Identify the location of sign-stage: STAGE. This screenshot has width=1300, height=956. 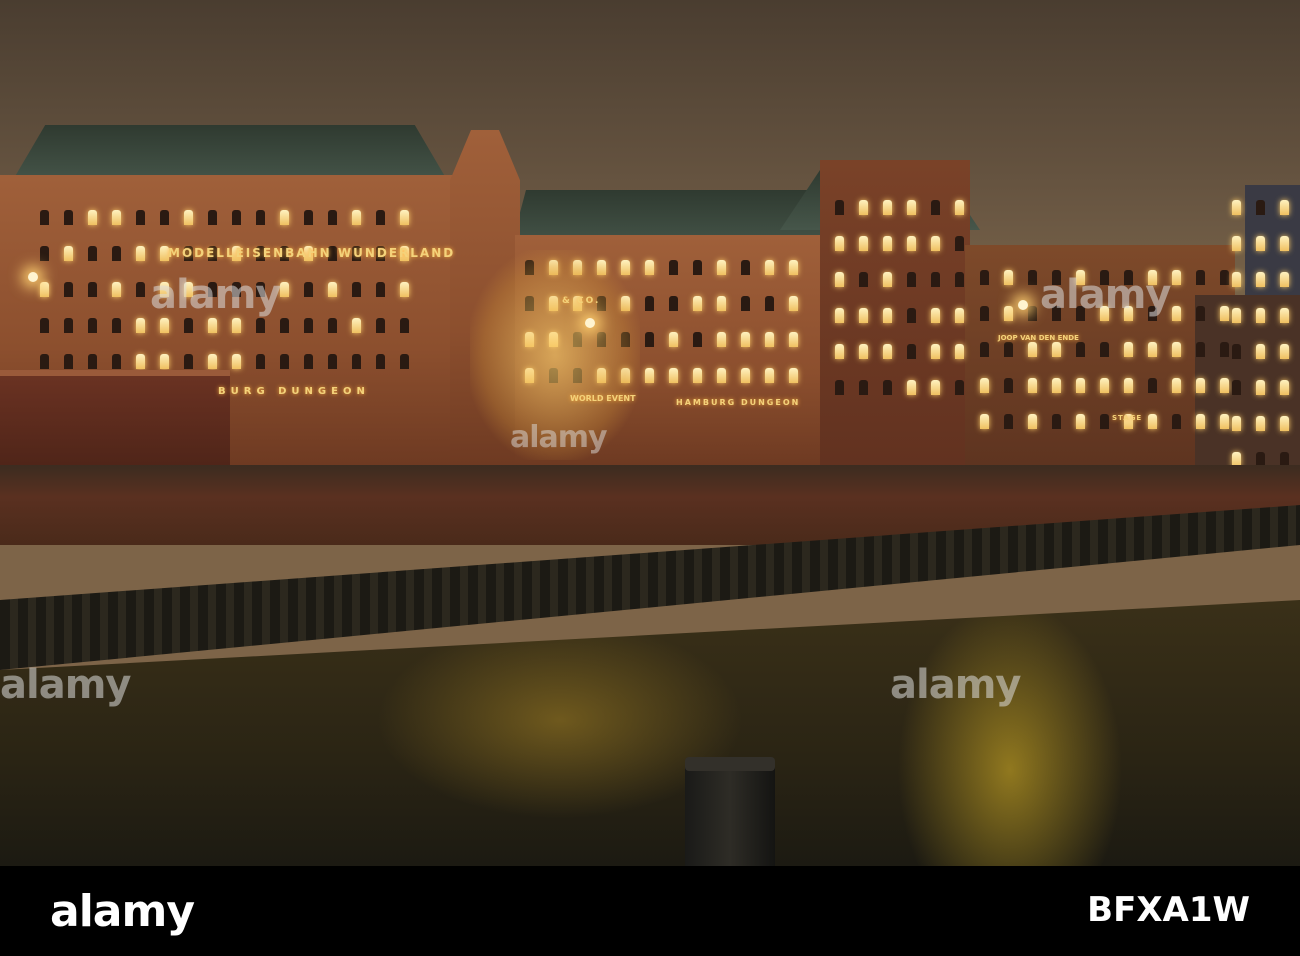
(1127, 418).